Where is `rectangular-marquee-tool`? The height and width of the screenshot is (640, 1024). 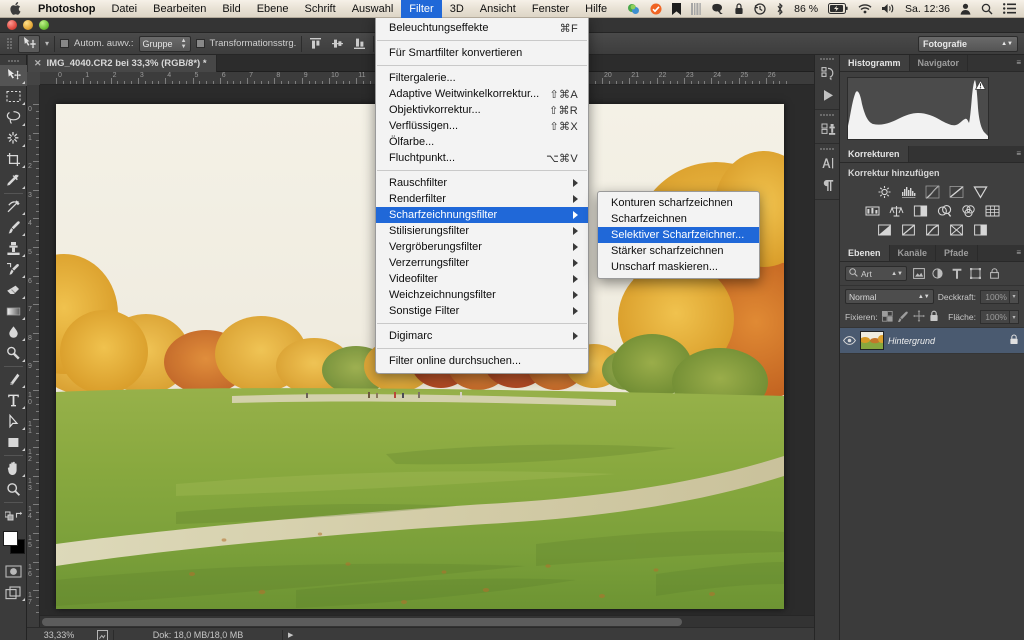
rectangular-marquee-tool is located at coordinates (13, 96).